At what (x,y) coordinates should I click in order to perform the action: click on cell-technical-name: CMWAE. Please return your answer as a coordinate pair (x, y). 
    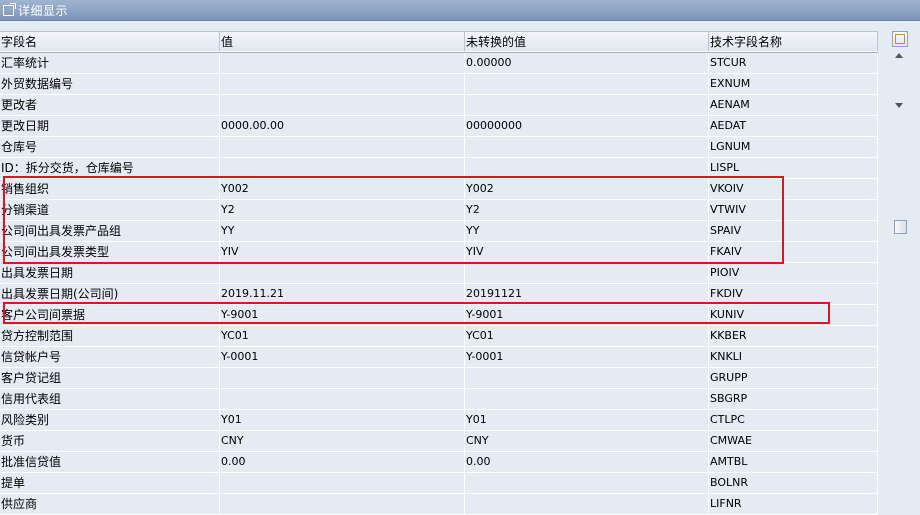
    Looking at the image, I should click on (793, 441).